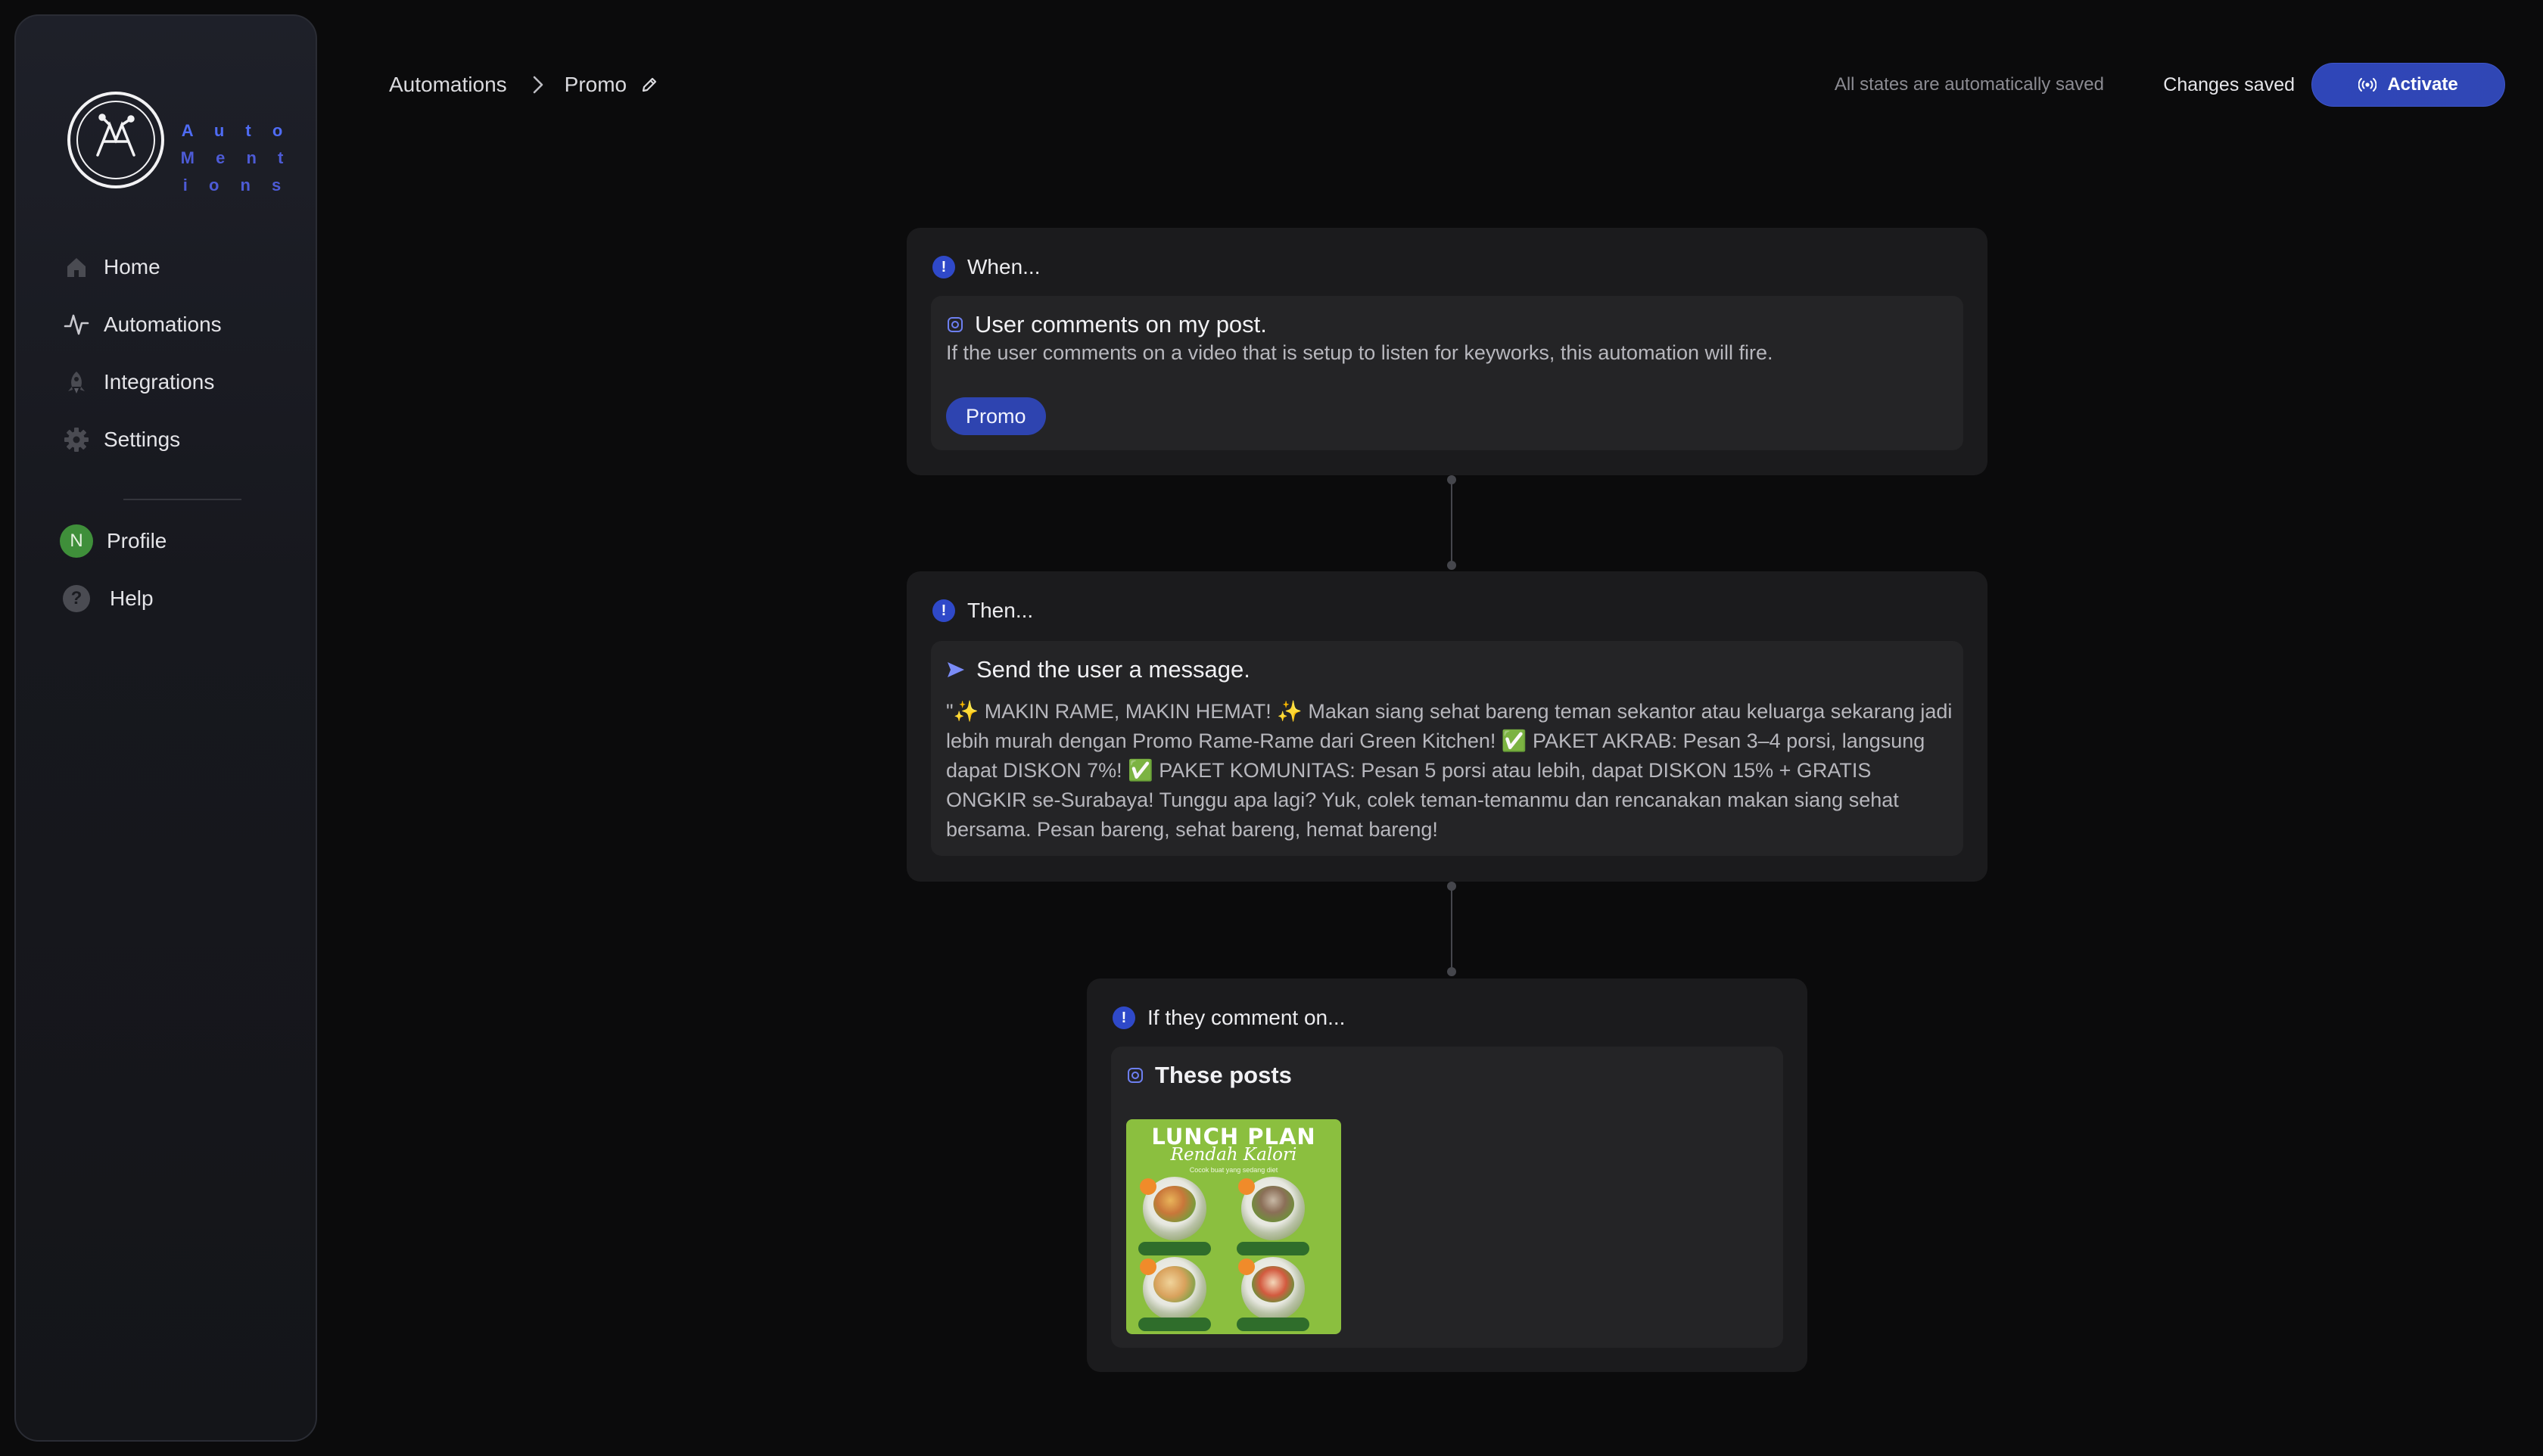 This screenshot has width=2543, height=1456. Describe the element at coordinates (1233, 1170) in the screenshot. I see `post-thumb-tagline: Cocok buat yang sedang diet` at that location.